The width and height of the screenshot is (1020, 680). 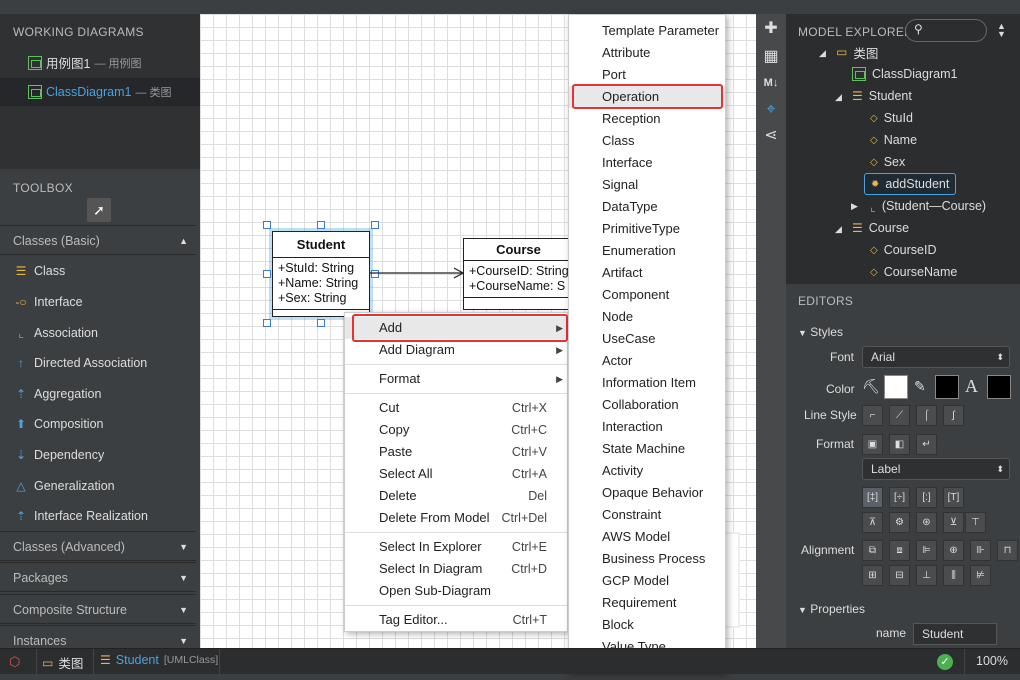 What do you see at coordinates (771, 83) in the screenshot?
I see `markdown-icon: M↓` at bounding box center [771, 83].